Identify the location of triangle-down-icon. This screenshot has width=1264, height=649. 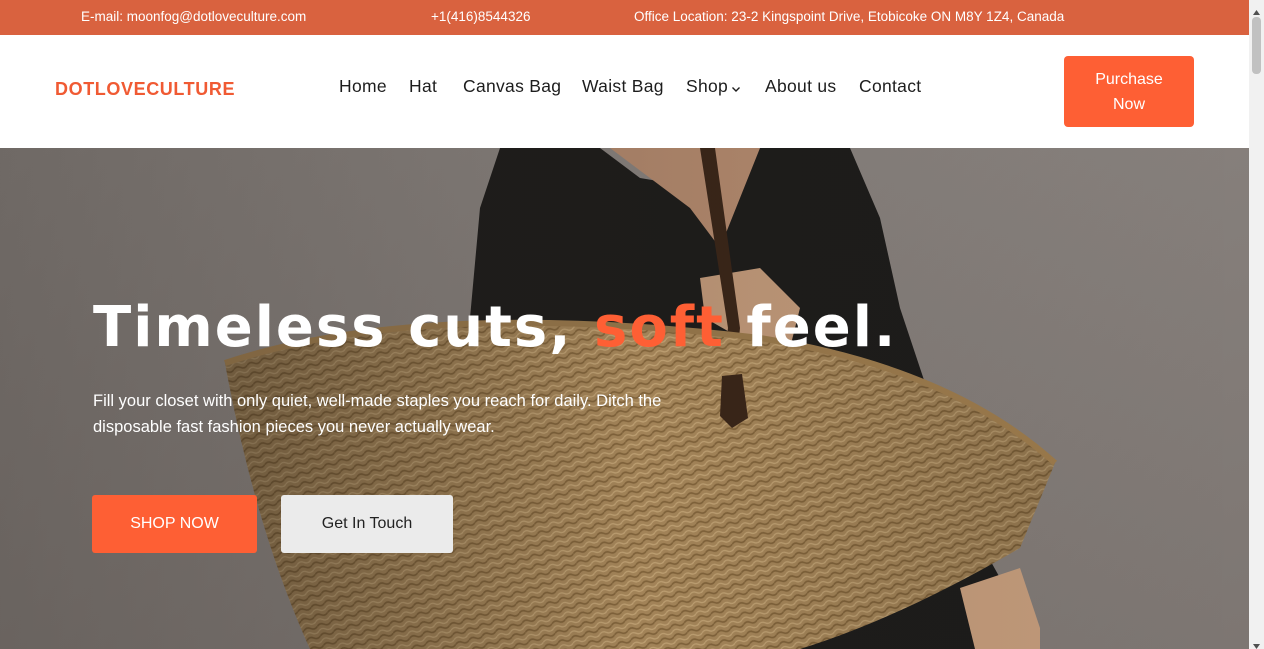
(1256, 643).